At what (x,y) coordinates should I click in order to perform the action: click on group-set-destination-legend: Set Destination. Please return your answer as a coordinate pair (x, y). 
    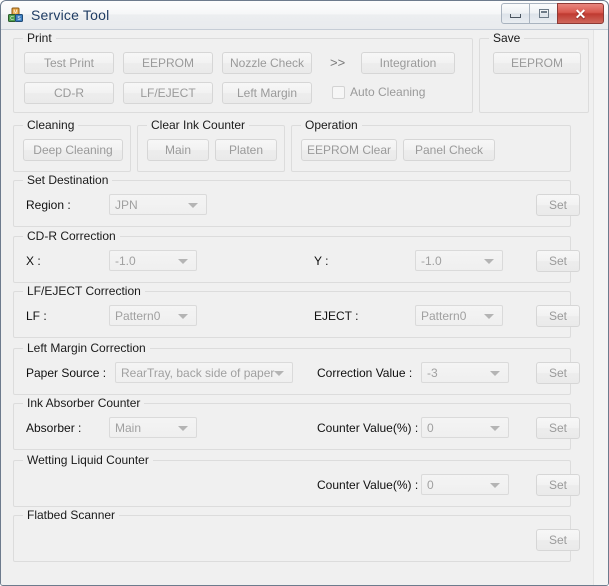
    Looking at the image, I should click on (68, 180).